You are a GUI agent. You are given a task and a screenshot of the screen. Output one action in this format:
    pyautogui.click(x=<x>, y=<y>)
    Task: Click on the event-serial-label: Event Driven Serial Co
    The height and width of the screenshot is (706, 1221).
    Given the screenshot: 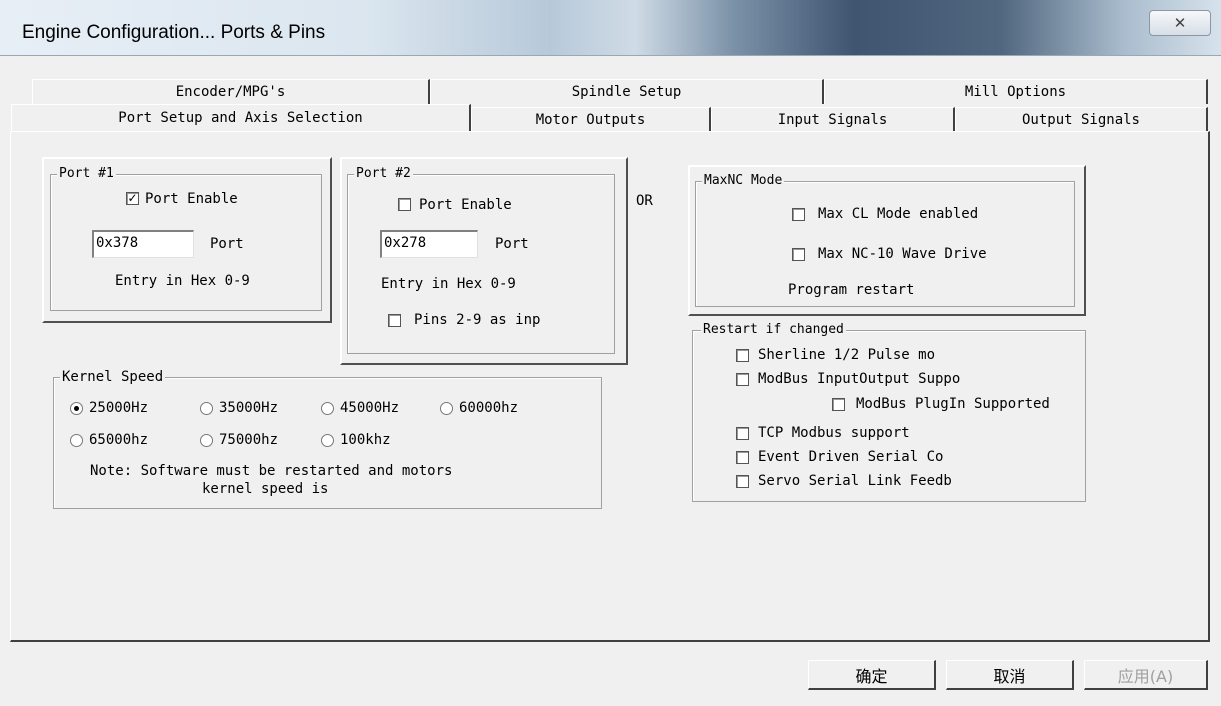 What is the action you would take?
    pyautogui.click(x=851, y=457)
    